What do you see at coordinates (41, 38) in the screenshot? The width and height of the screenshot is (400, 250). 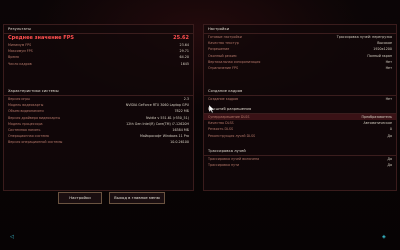 I see `avg-fps-label: Среднее значение FPS` at bounding box center [41, 38].